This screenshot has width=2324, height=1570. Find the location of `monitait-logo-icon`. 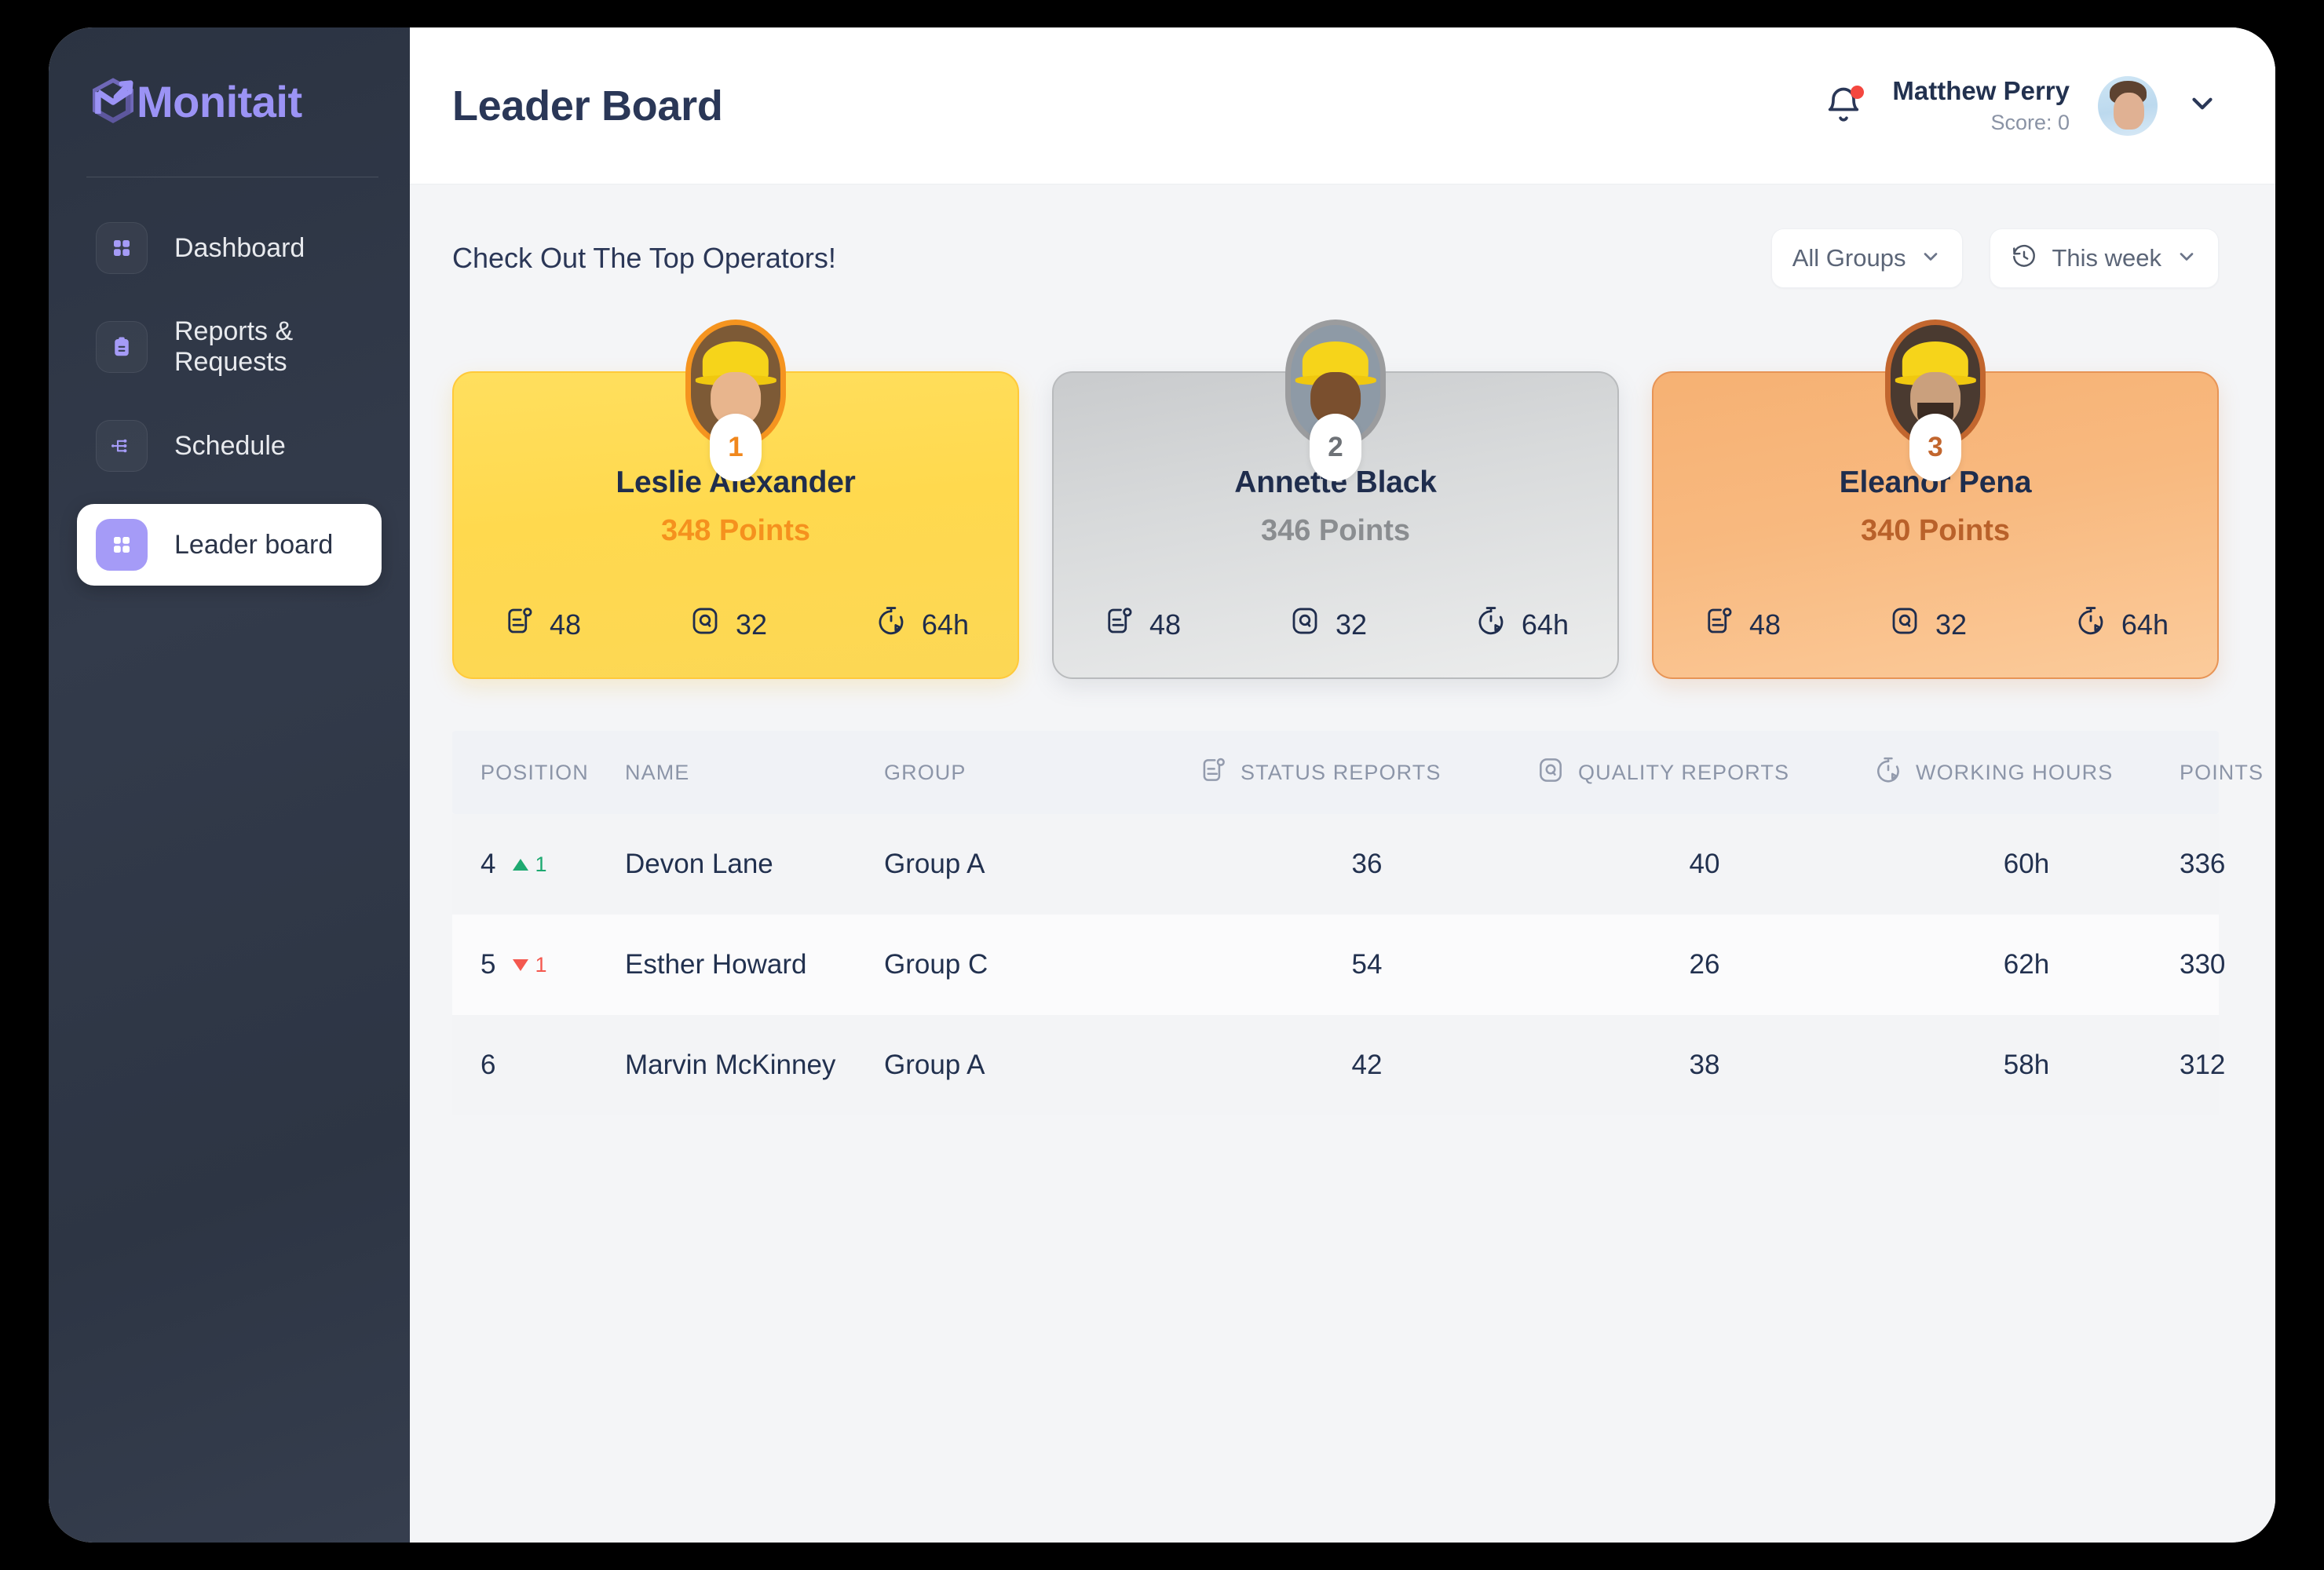

monitait-logo-icon is located at coordinates (113, 102).